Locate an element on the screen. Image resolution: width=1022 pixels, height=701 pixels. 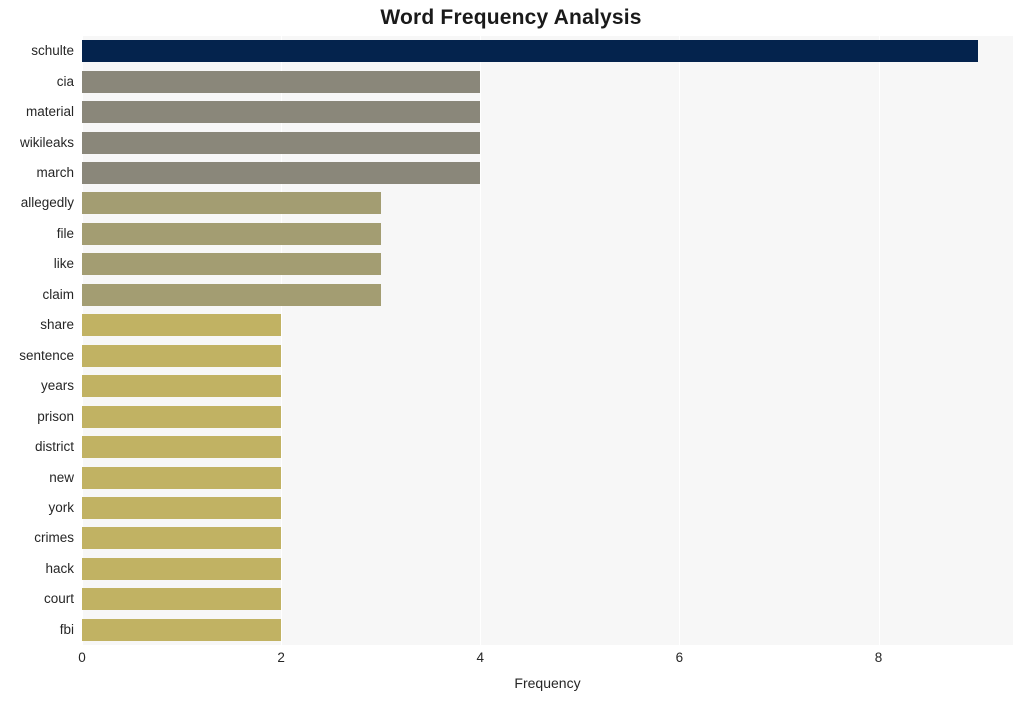
x-tick-label-0: 0 is located at coordinates (82, 657).